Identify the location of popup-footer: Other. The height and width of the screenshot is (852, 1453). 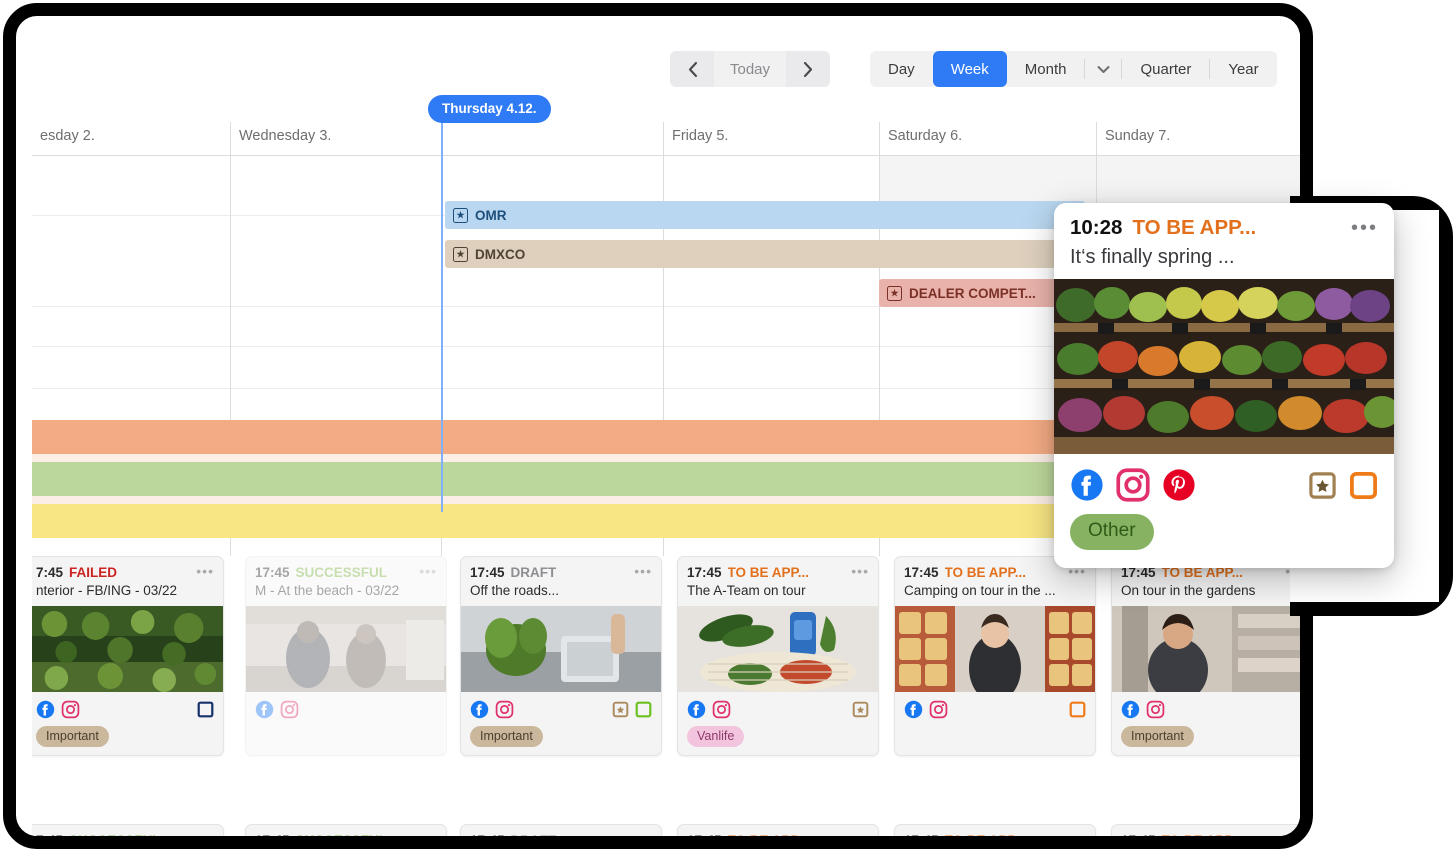
(1224, 511).